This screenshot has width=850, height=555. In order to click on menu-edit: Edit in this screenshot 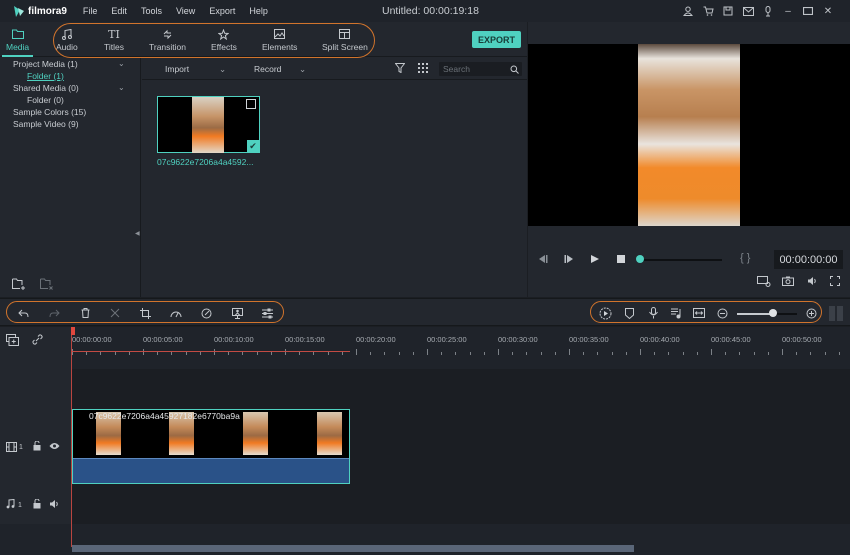, I will do `click(119, 11)`.